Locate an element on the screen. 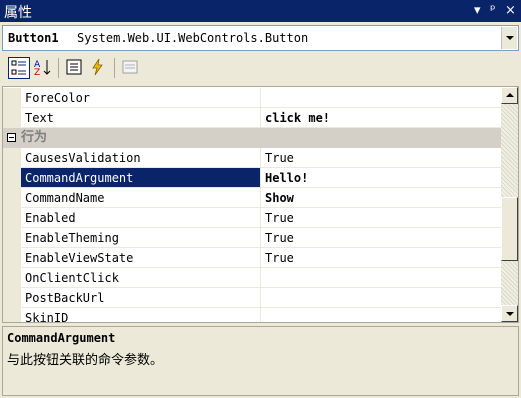 Image resolution: width=521 pixels, height=398 pixels. property-row-commandname: CommandName Show is located at coordinates (252, 198).